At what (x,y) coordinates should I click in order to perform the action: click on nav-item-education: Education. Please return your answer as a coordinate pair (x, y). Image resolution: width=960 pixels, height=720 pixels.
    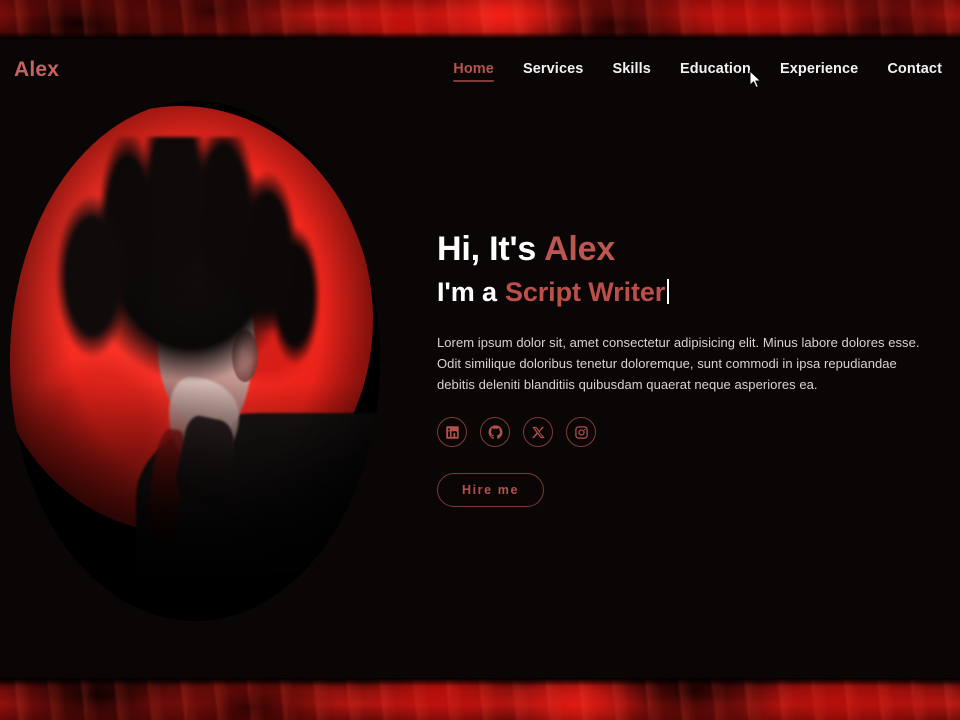
    Looking at the image, I should click on (715, 70).